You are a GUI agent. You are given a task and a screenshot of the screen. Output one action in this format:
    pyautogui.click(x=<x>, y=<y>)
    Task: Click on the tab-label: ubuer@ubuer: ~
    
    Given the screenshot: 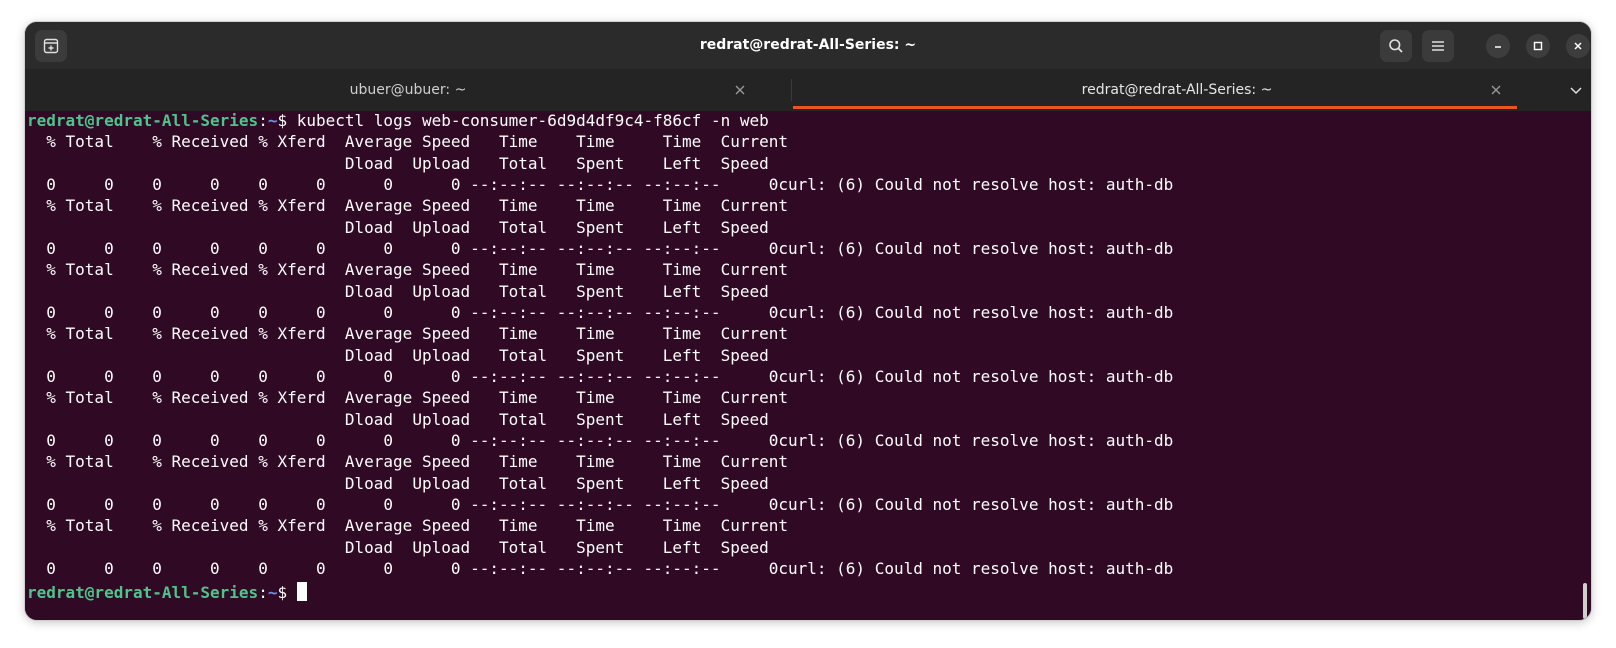 What is the action you would take?
    pyautogui.click(x=408, y=90)
    